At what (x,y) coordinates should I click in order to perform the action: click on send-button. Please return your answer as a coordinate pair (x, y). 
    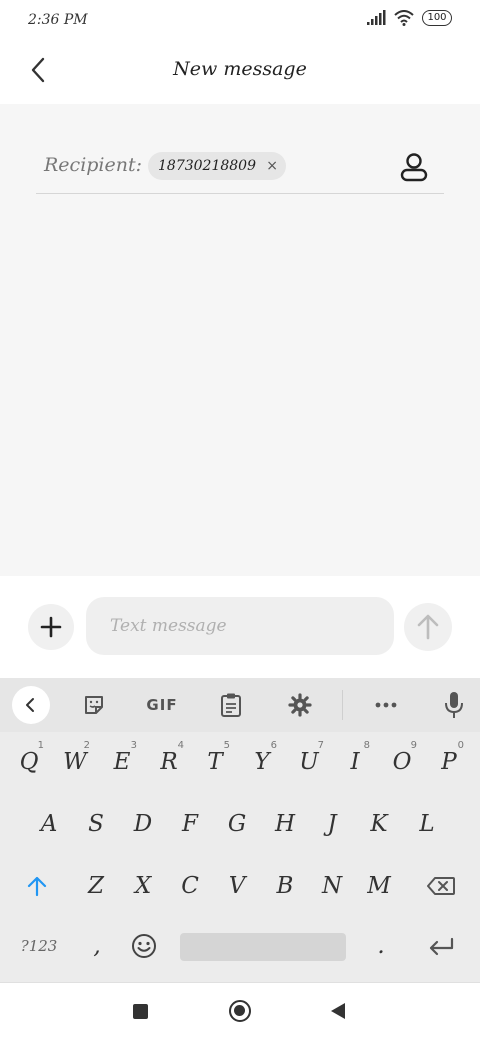
    Looking at the image, I should click on (428, 627).